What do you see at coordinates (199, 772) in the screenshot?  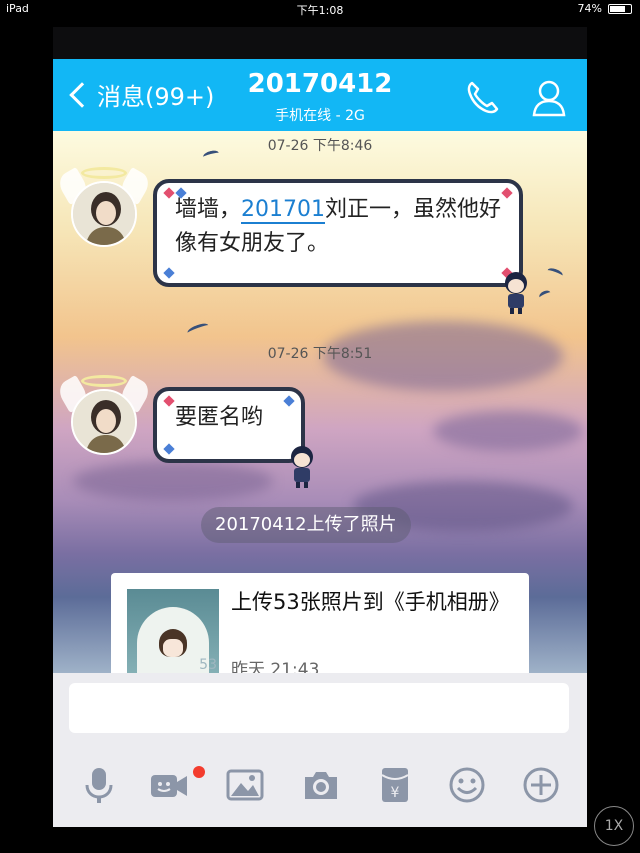 I see `video-badge` at bounding box center [199, 772].